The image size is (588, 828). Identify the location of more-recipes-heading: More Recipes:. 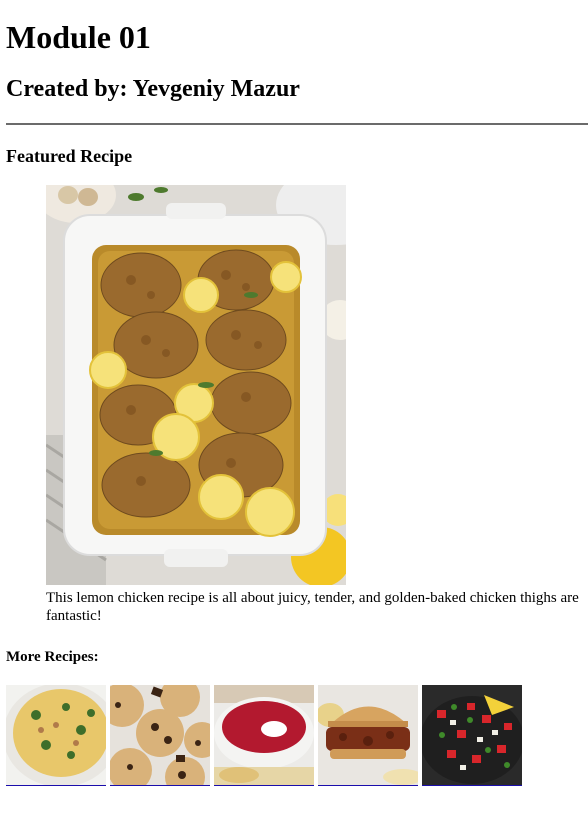
(52, 657).